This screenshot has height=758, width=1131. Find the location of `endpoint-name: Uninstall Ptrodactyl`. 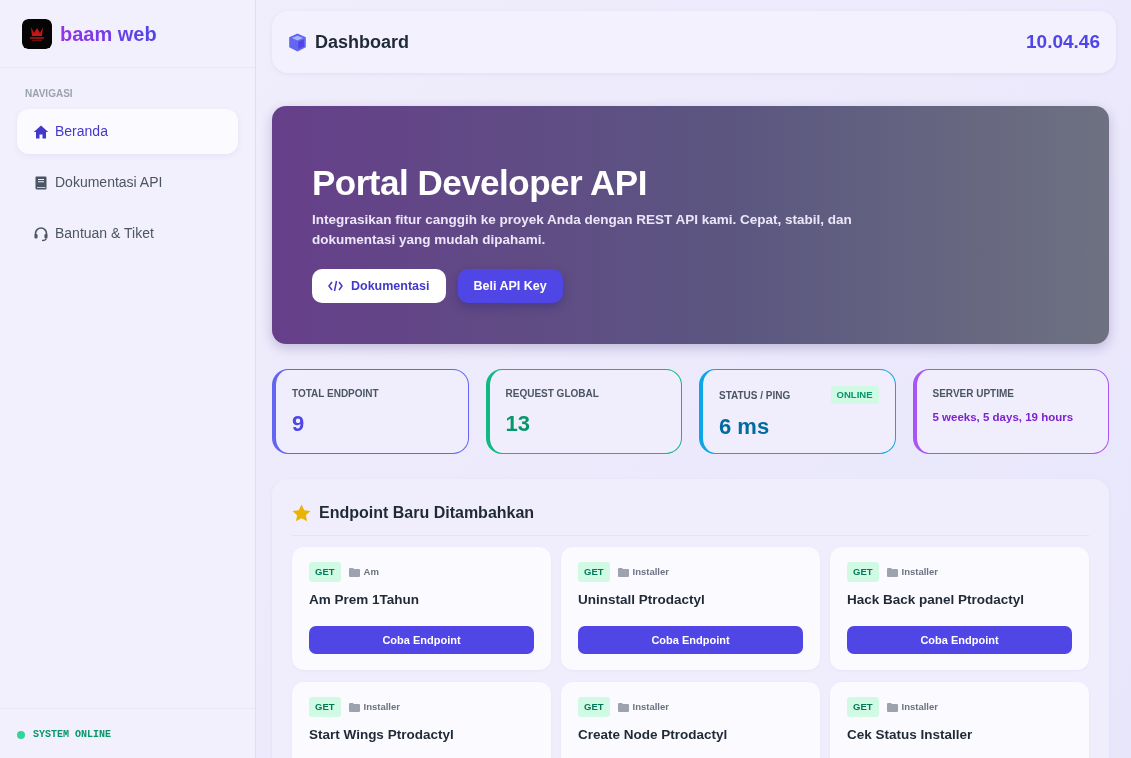

endpoint-name: Uninstall Ptrodactyl is located at coordinates (642, 600).